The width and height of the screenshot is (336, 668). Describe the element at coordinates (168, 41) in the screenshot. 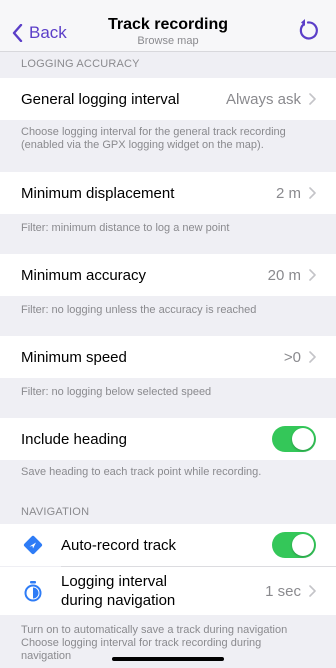

I see `page-subtitle: Browse map` at that location.